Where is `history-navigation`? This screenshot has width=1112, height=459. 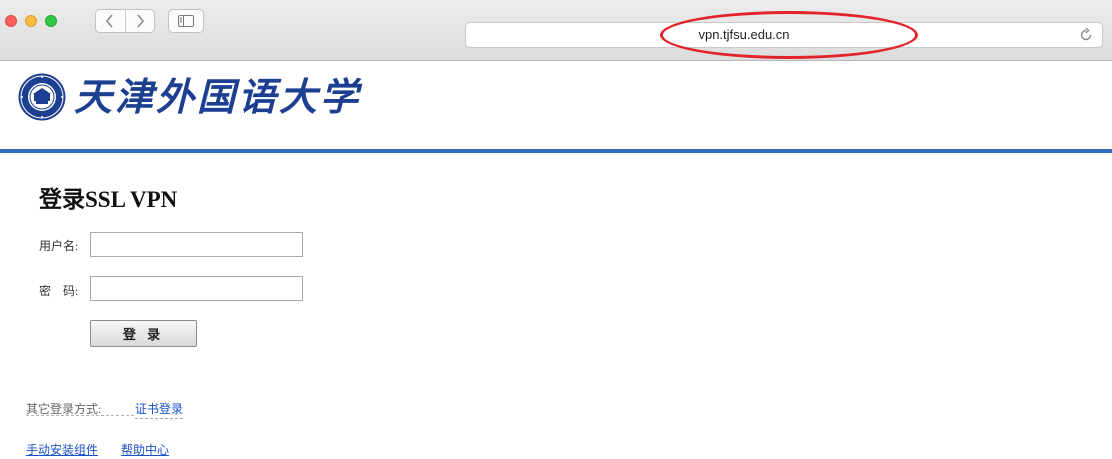 history-navigation is located at coordinates (125, 21).